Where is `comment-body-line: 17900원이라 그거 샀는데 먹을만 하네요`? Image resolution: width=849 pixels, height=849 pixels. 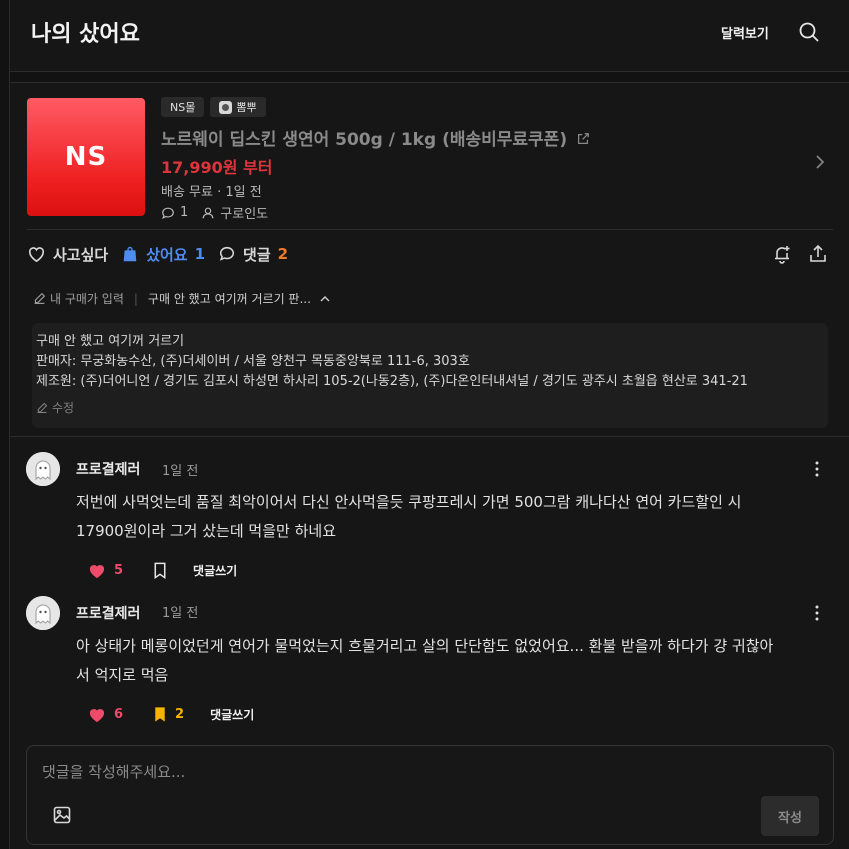
comment-body-line: 17900원이라 그거 샀는데 먹을만 하네요 is located at coordinates (206, 531).